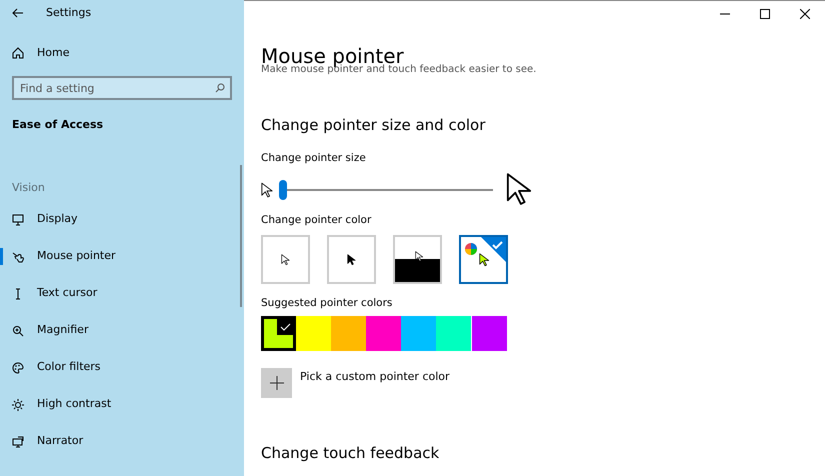 The height and width of the screenshot is (476, 825). Describe the element at coordinates (351, 260) in the screenshot. I see `filled-pointer-icon` at that location.